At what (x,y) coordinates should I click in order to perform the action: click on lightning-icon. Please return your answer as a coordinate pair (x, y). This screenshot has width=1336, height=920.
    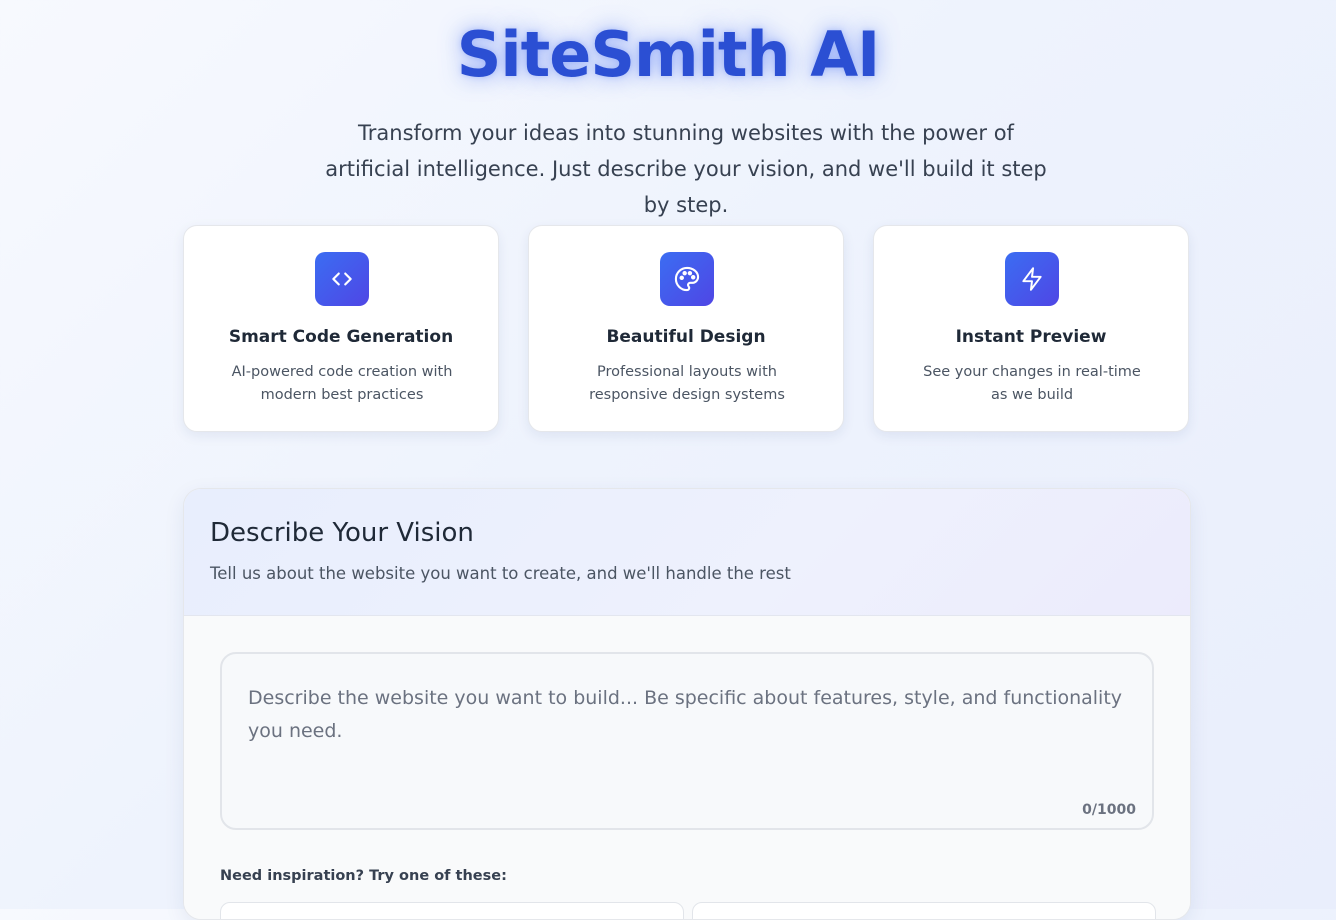
    Looking at the image, I should click on (1032, 279).